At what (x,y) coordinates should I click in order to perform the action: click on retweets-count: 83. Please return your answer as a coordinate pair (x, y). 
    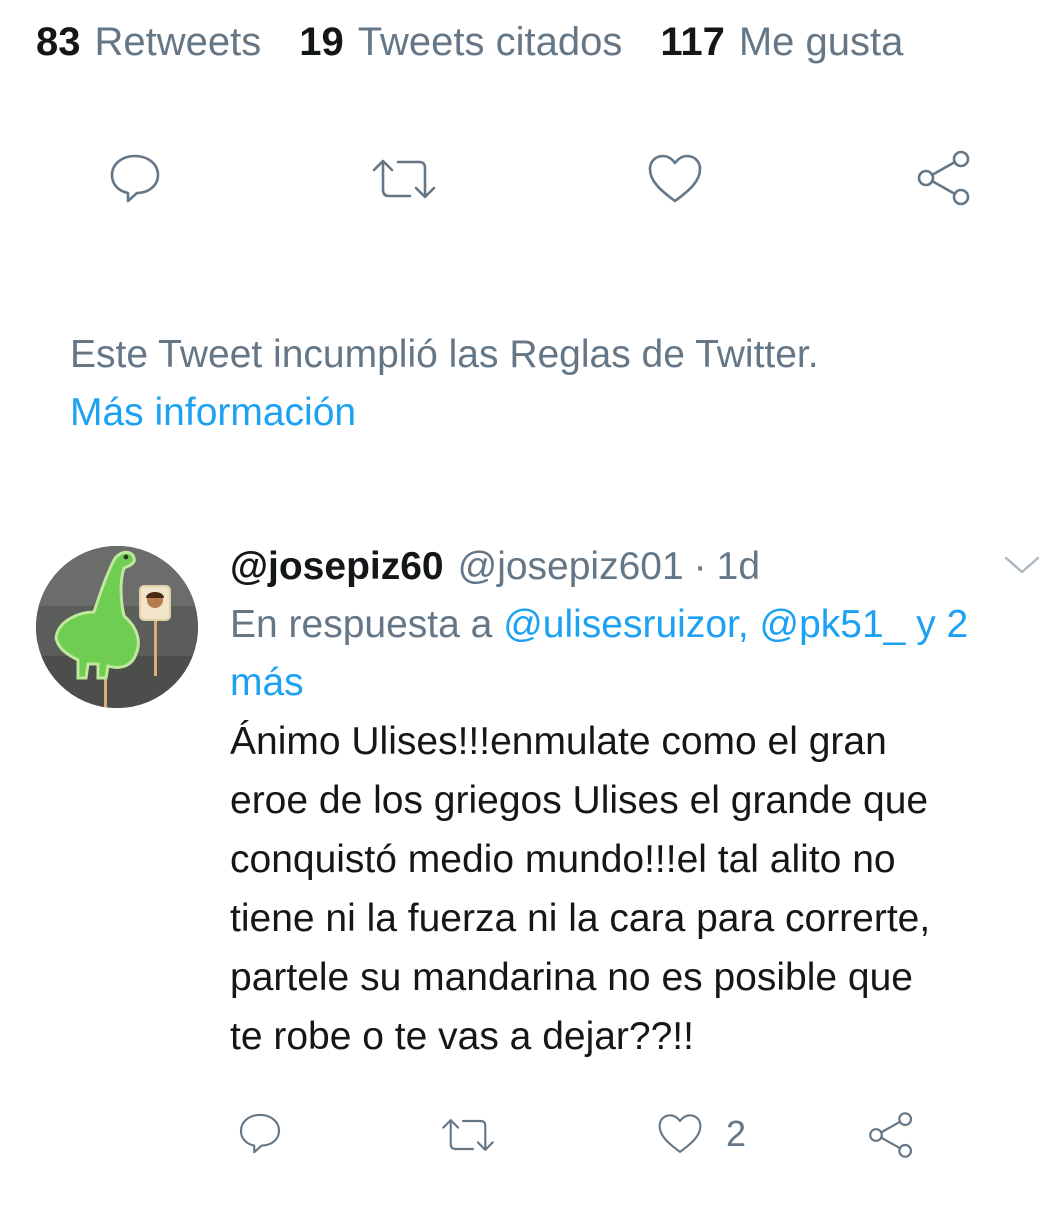
    Looking at the image, I should click on (58, 41).